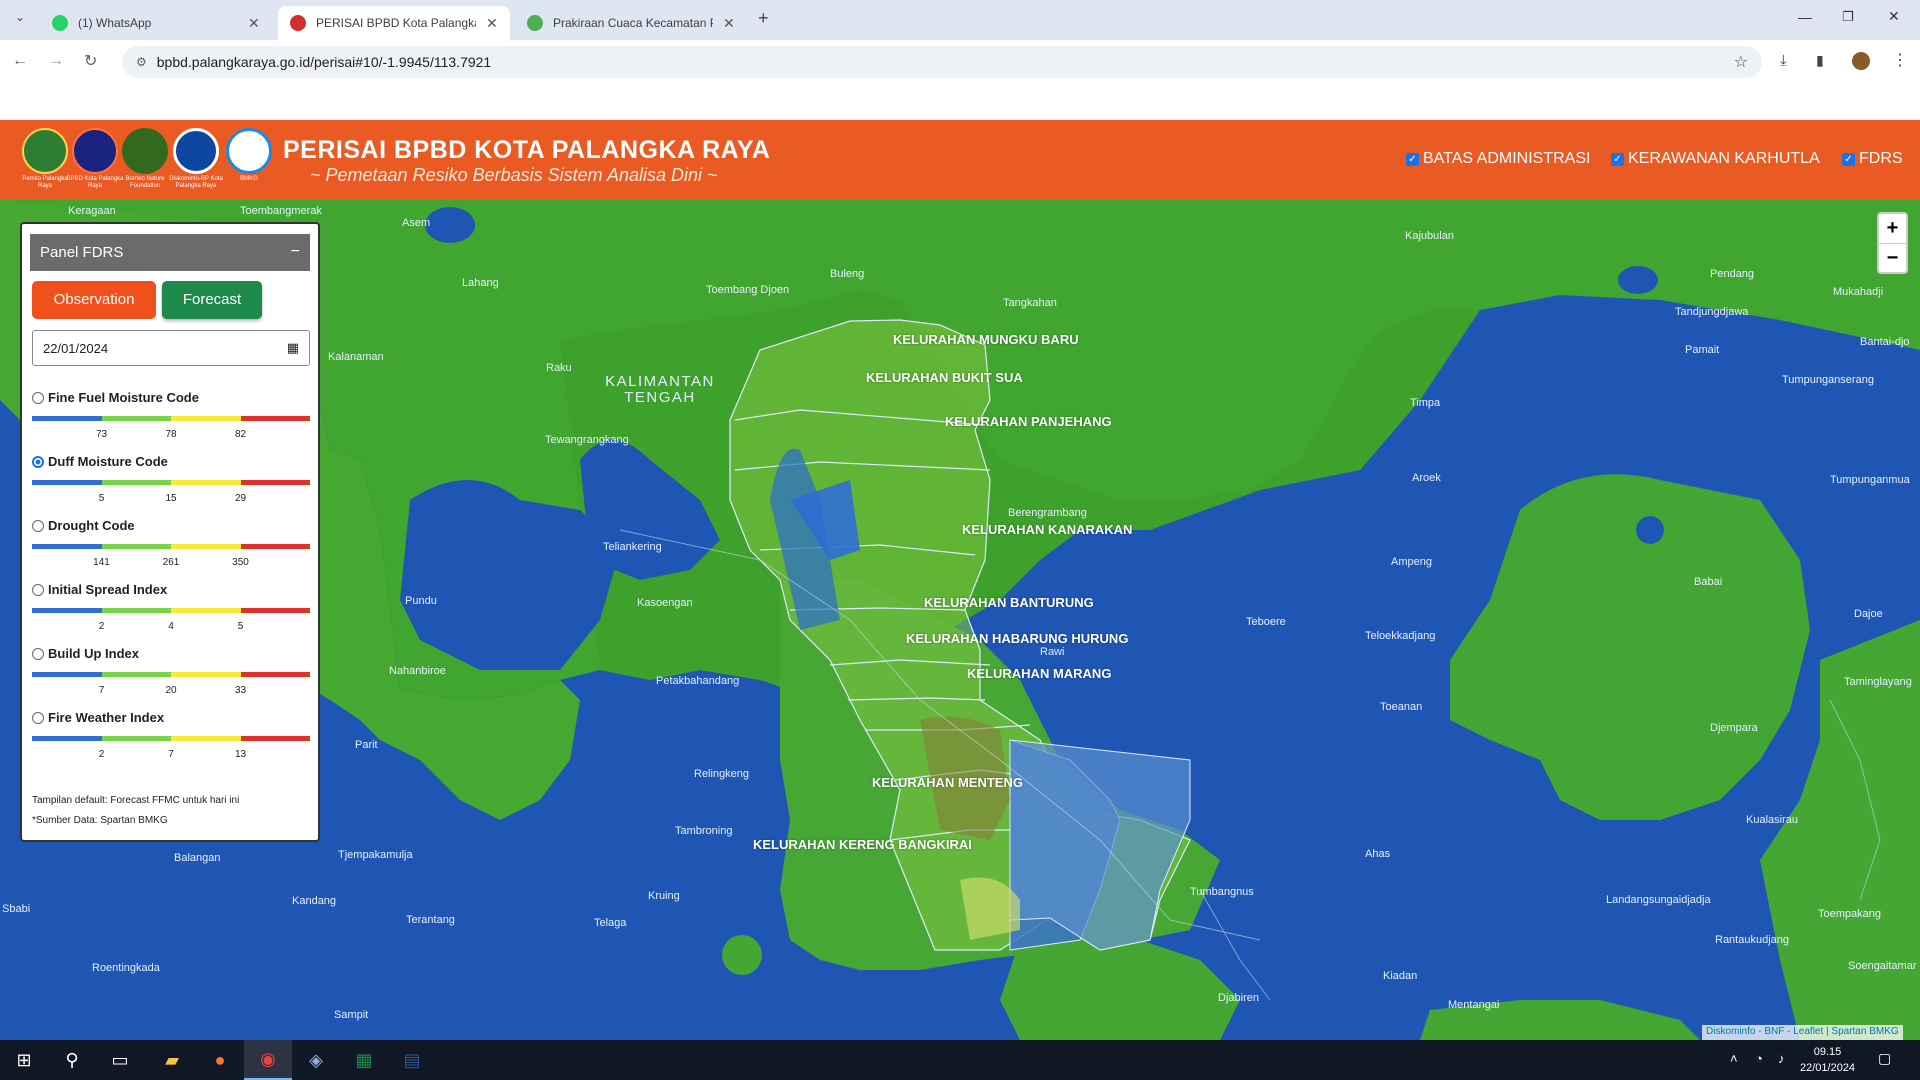 The height and width of the screenshot is (1080, 1920). What do you see at coordinates (1783, 60) in the screenshot?
I see `download-icon: ⤓` at bounding box center [1783, 60].